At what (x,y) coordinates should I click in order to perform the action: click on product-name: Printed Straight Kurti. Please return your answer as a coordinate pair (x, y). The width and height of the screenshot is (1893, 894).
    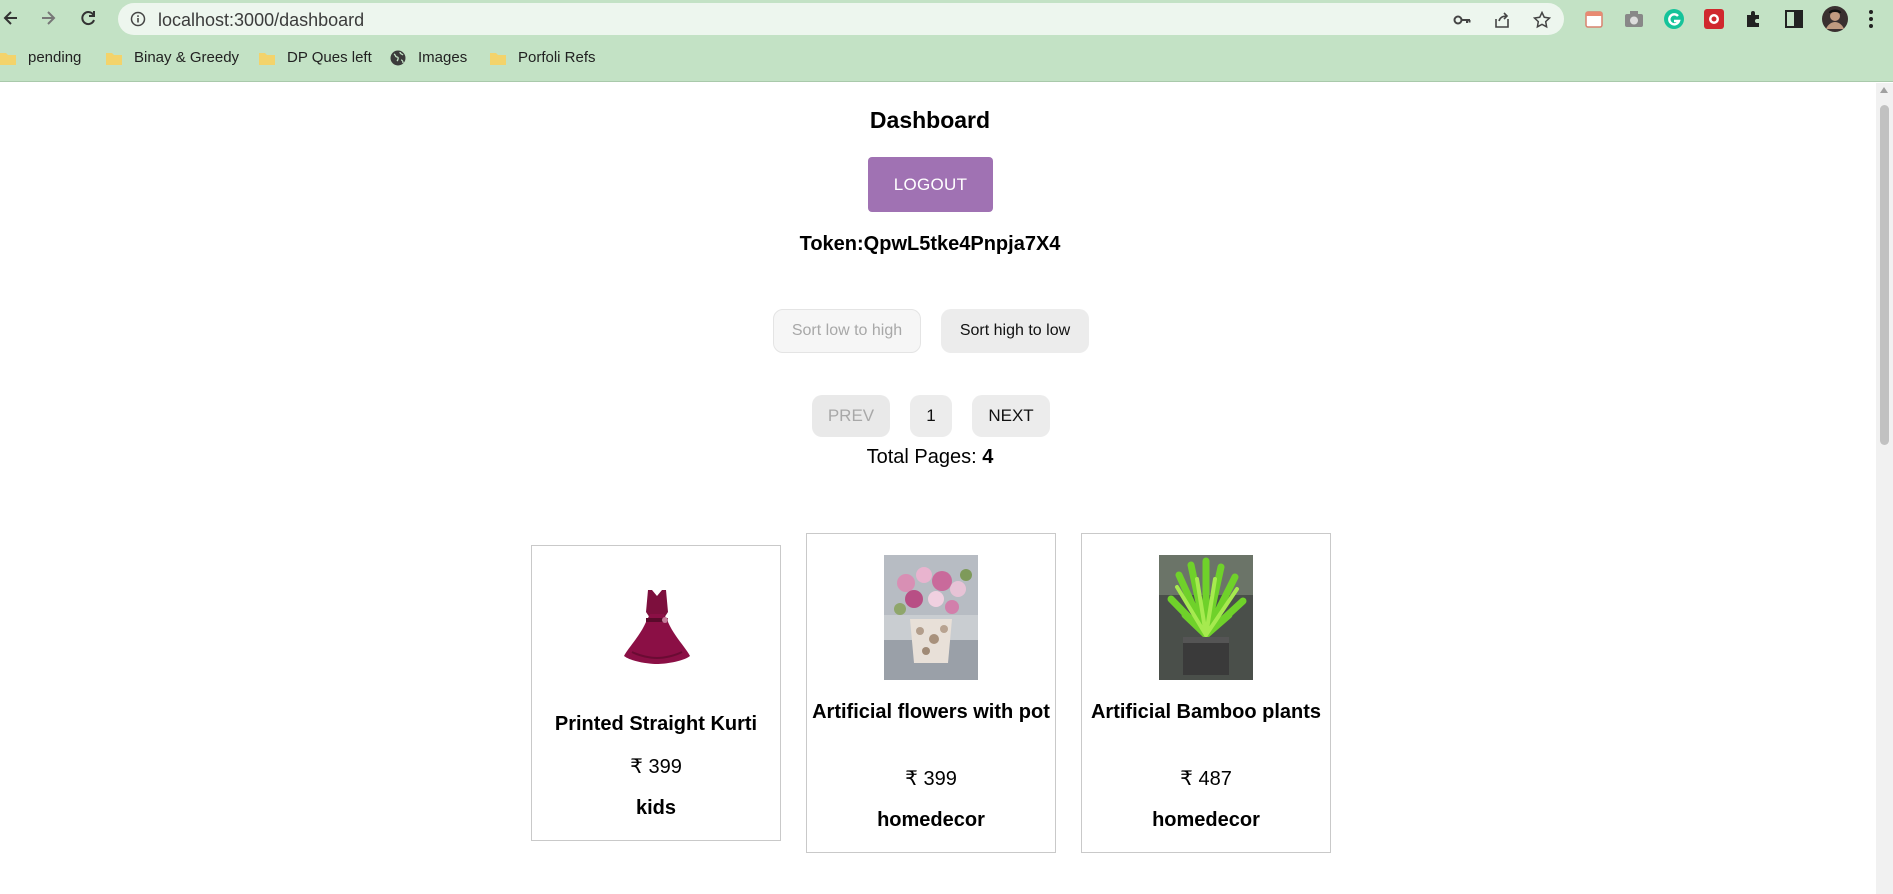
    Looking at the image, I should click on (656, 724).